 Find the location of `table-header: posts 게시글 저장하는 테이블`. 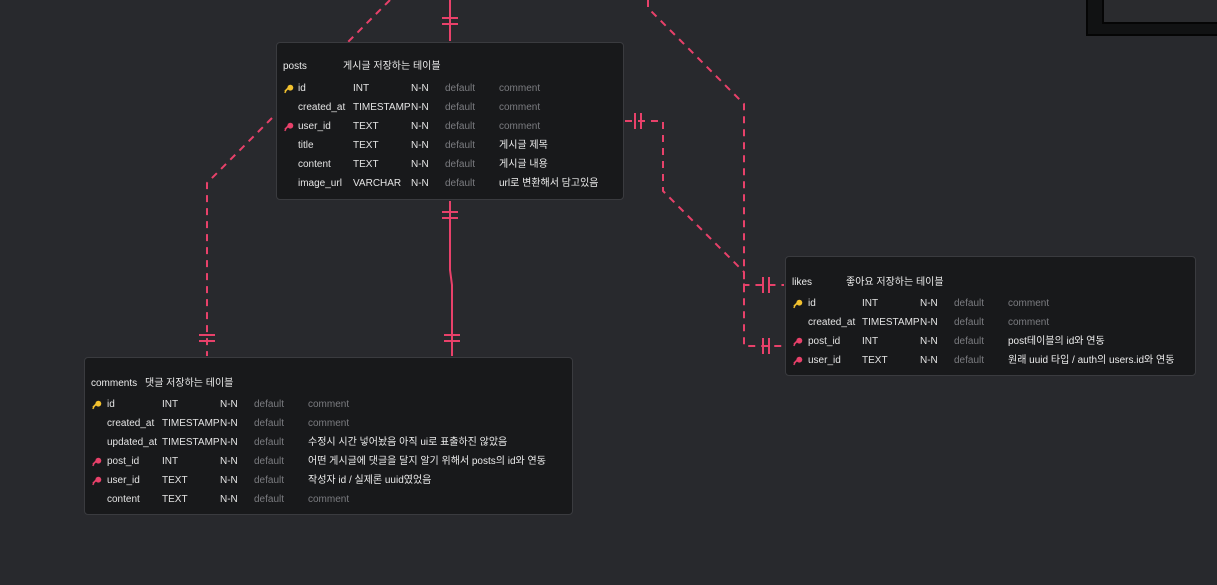

table-header: posts 게시글 저장하는 테이블 is located at coordinates (362, 67).